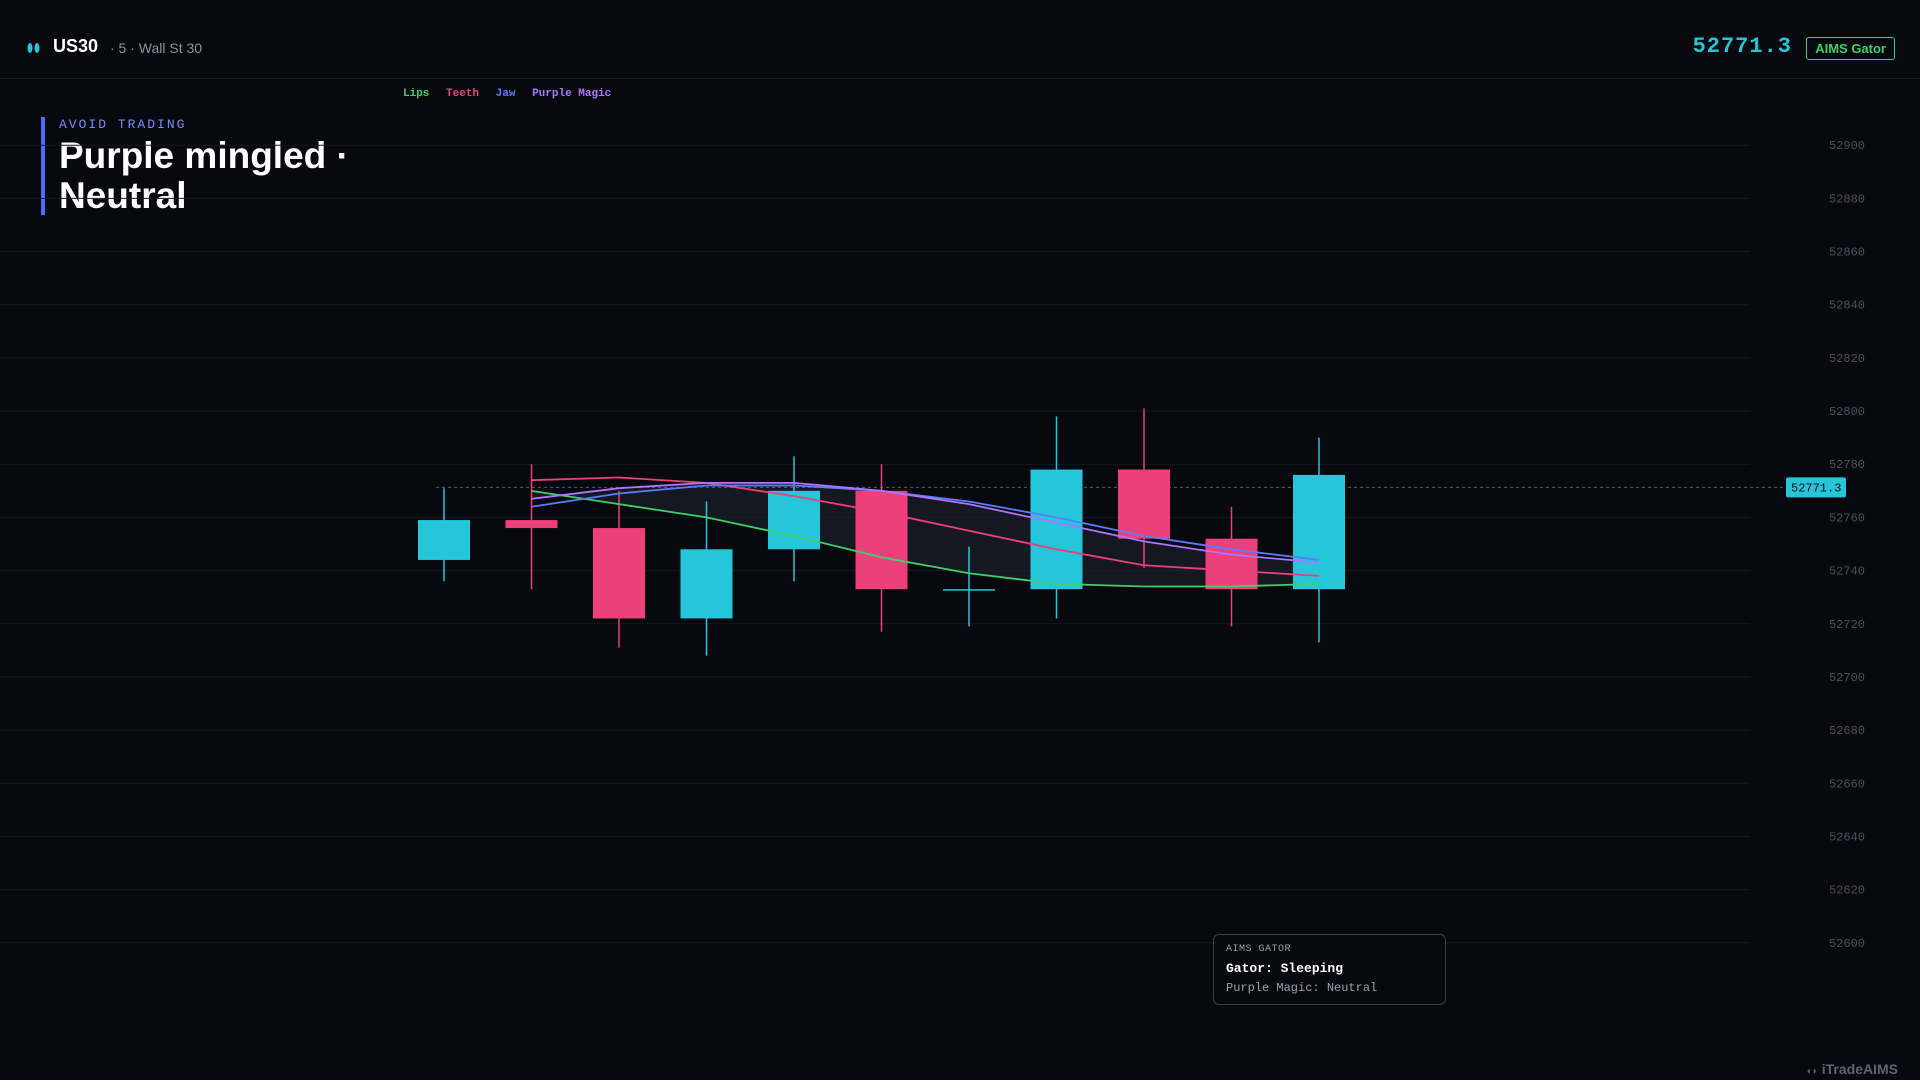  What do you see at coordinates (33, 48) in the screenshot?
I see `logo-icon` at bounding box center [33, 48].